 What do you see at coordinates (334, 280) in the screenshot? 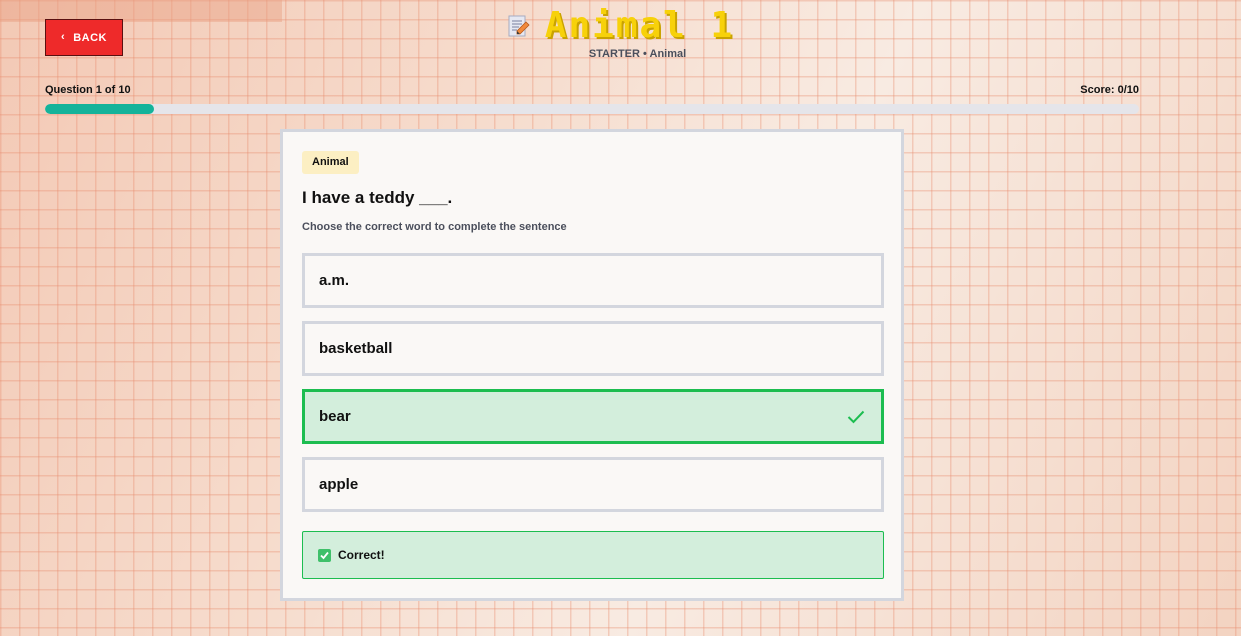
I see `answer-option-label: a.m.` at bounding box center [334, 280].